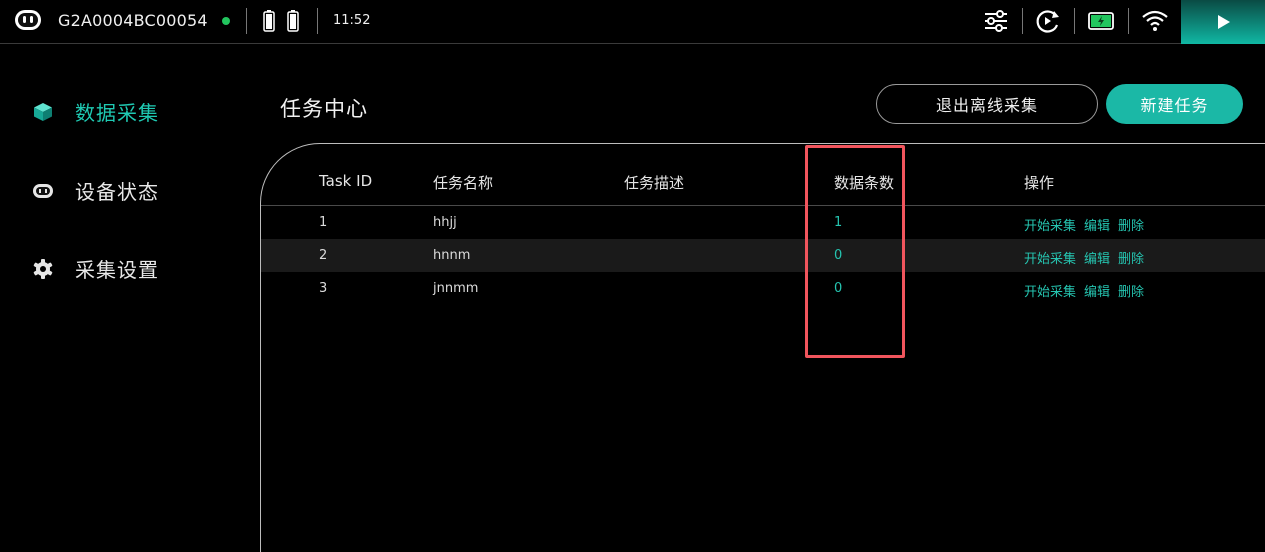  I want to click on sidebar-item-collection-settings: 采集设置, so click(95, 268).